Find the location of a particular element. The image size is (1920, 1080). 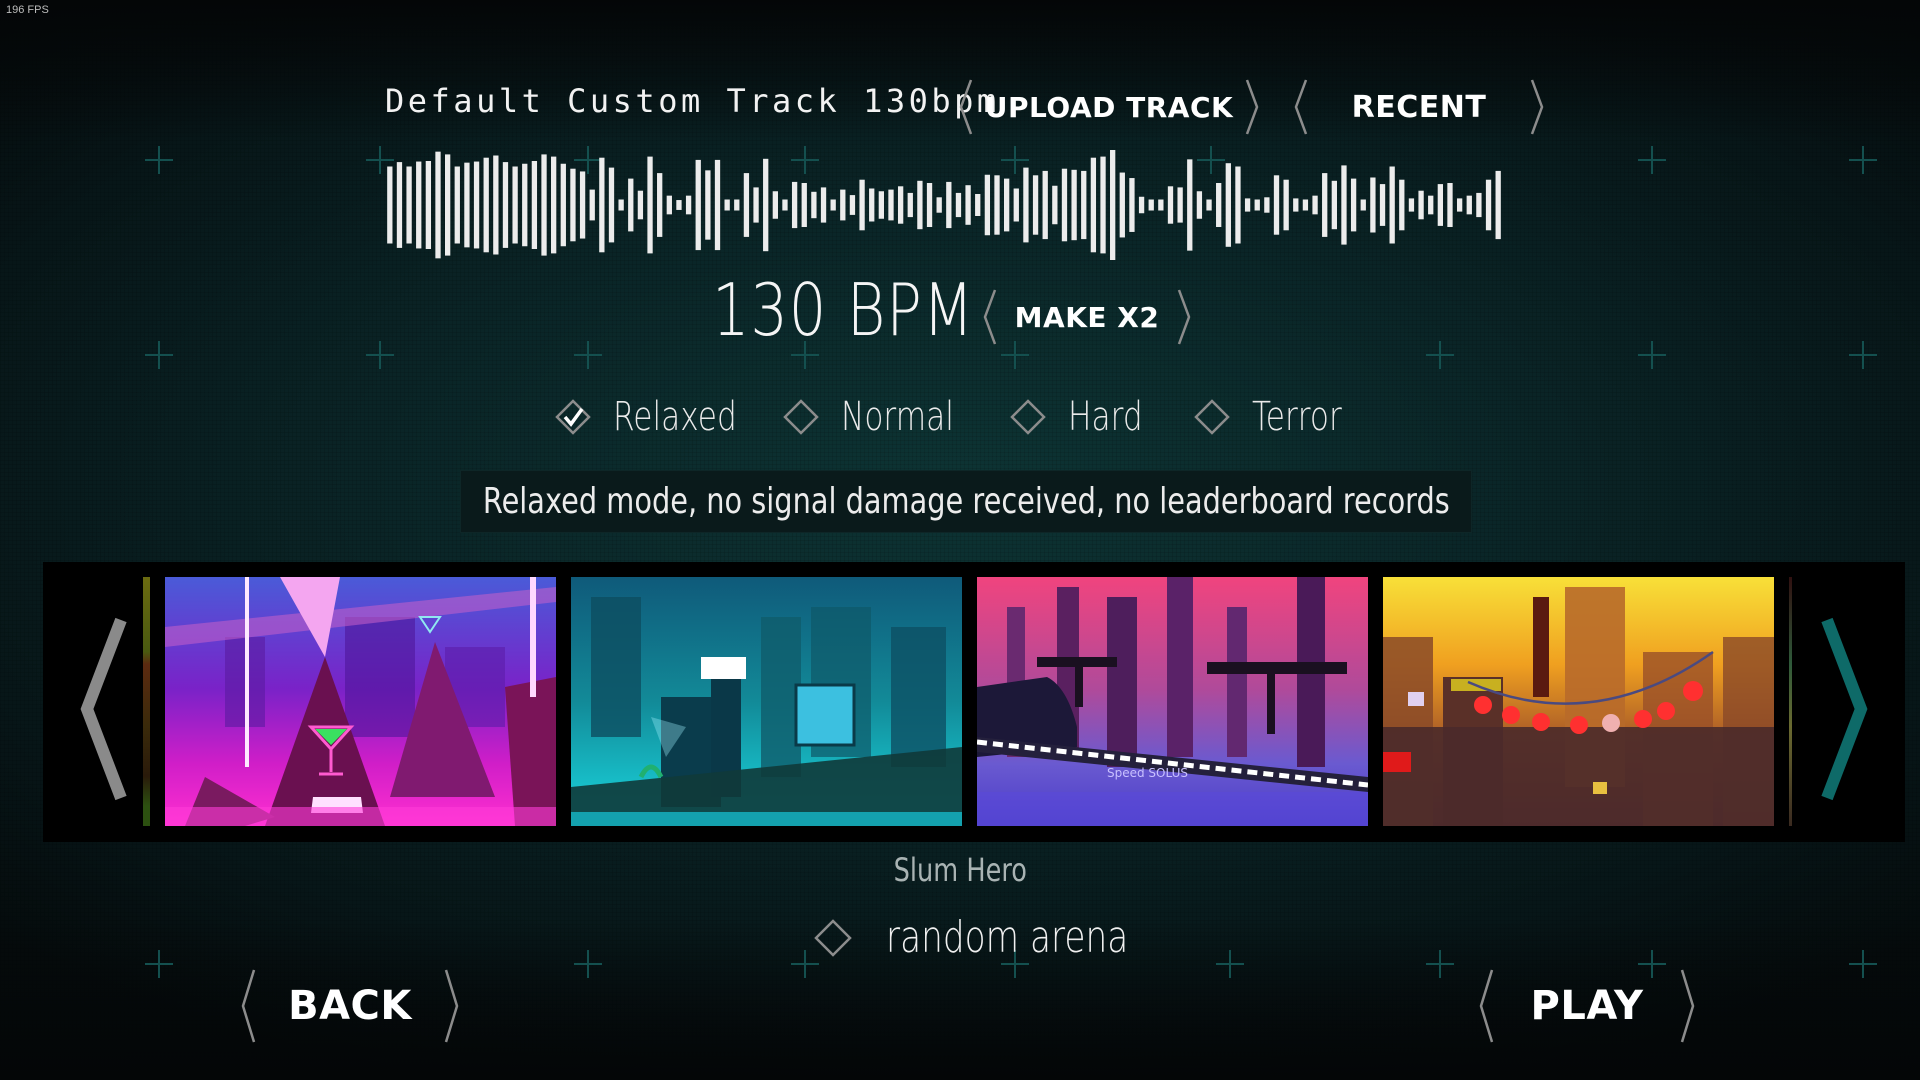

make-x2-button: Make x2 is located at coordinates (1087, 317).